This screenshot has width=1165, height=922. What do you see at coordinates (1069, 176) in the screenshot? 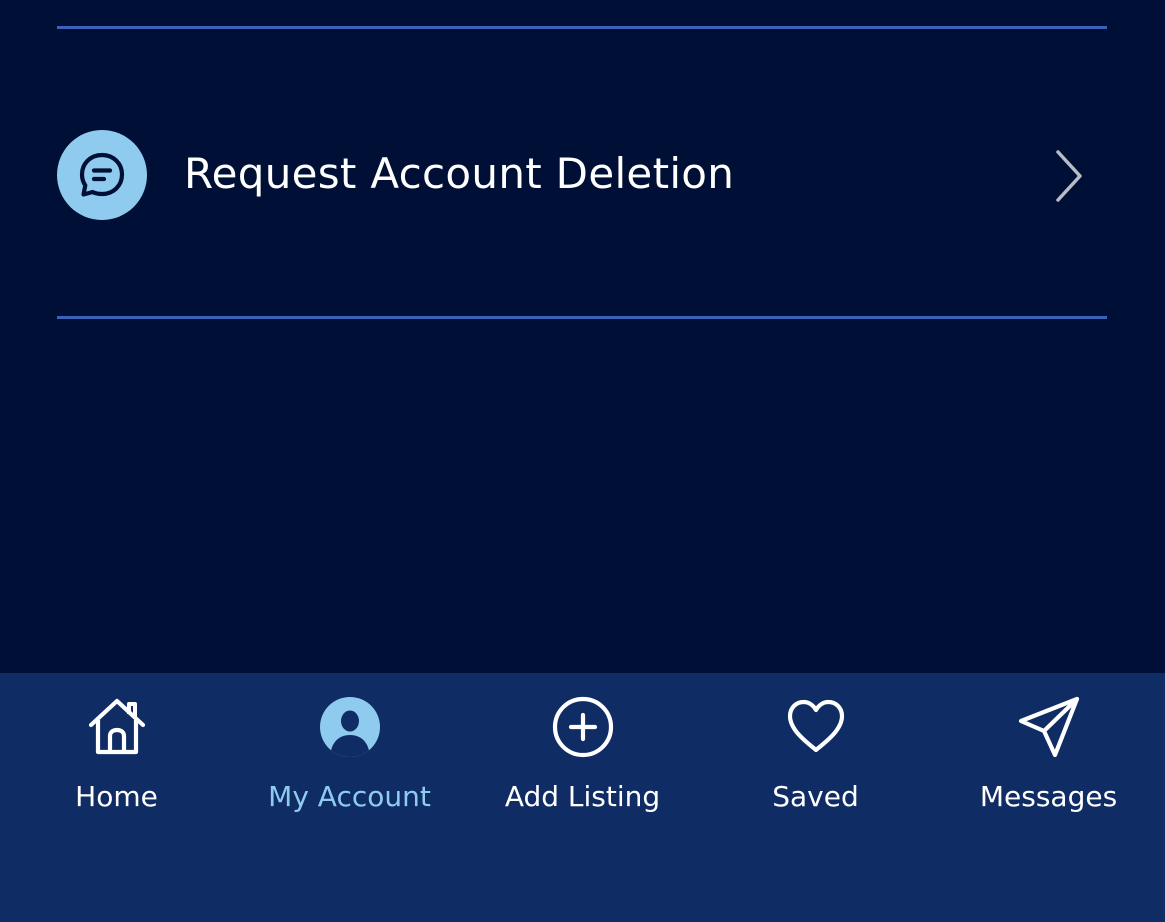
I see `chevron-right-icon` at bounding box center [1069, 176].